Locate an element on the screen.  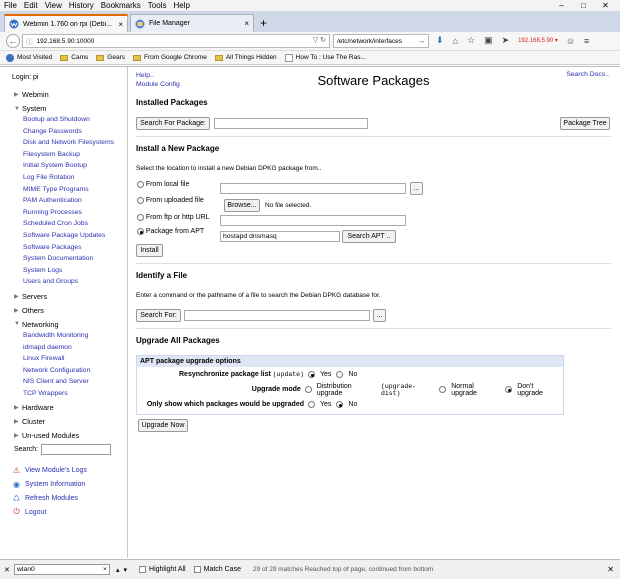
option-uploaded-file: From uploaded file is located at coordinates (170, 200).